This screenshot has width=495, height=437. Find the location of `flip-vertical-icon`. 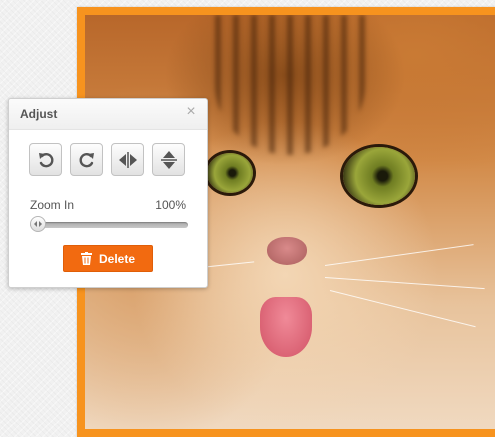

flip-vertical-icon is located at coordinates (168, 159).